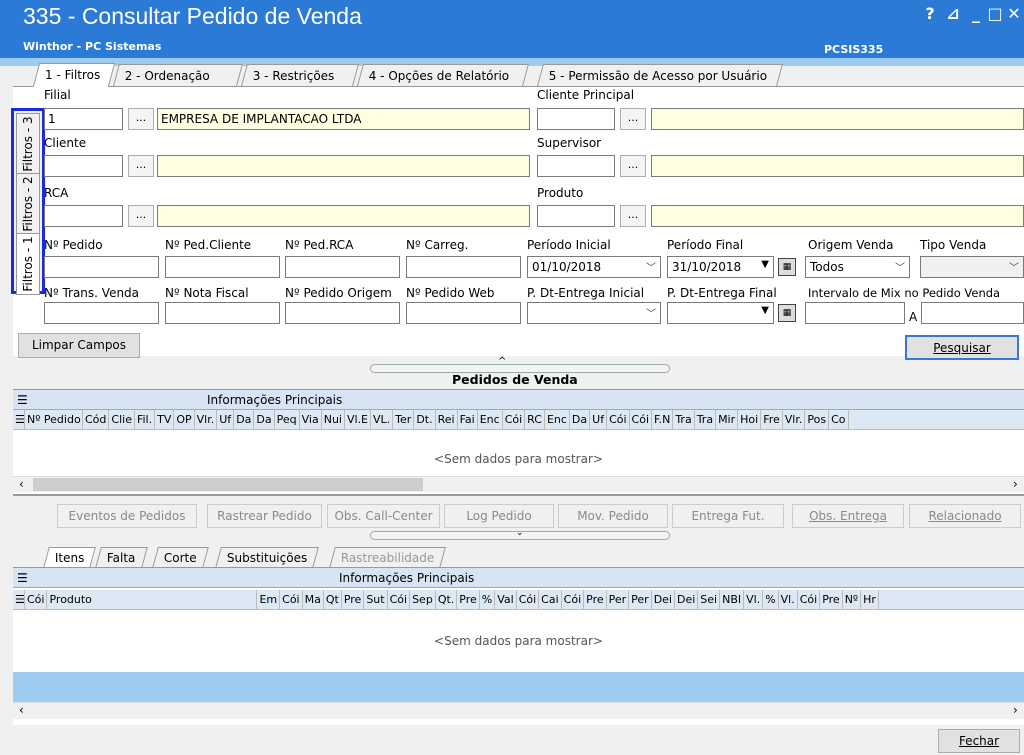  Describe the element at coordinates (499, 516) in the screenshot. I see `log-pedido-button: Log Pedido` at that location.